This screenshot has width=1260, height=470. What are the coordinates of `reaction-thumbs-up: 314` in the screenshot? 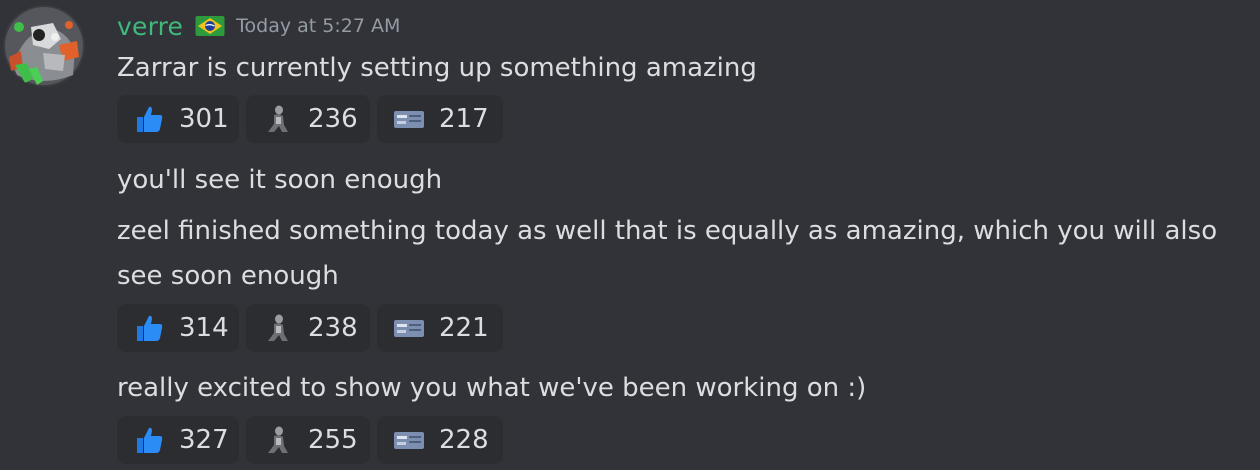 It's located at (178, 328).